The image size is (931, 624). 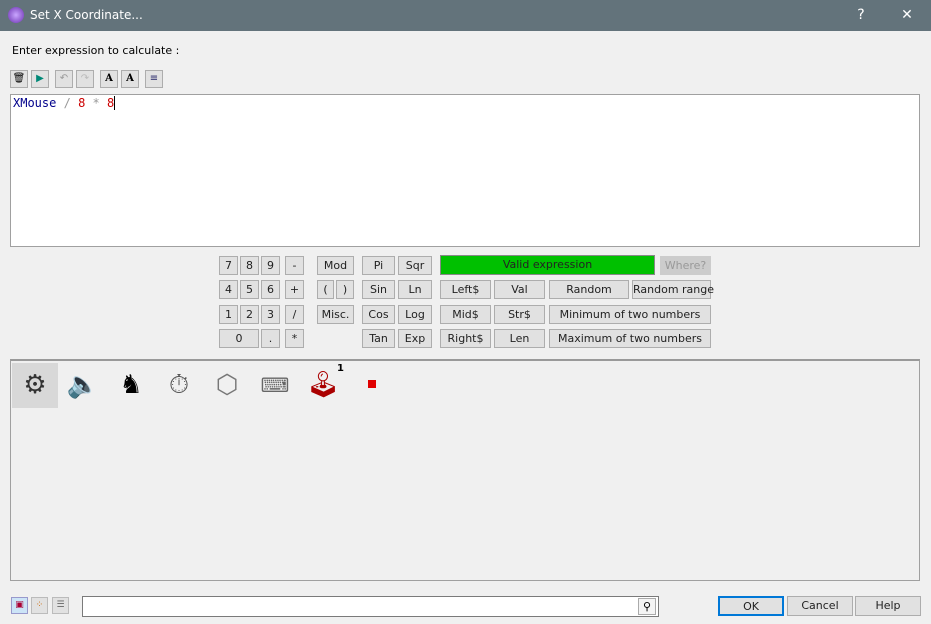 What do you see at coordinates (415, 338) in the screenshot?
I see `exp-button: Exp` at bounding box center [415, 338].